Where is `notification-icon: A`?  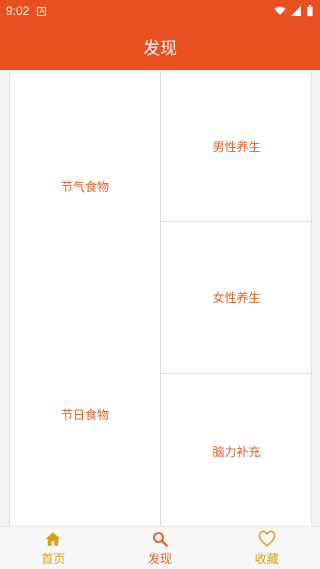 notification-icon: A is located at coordinates (42, 11).